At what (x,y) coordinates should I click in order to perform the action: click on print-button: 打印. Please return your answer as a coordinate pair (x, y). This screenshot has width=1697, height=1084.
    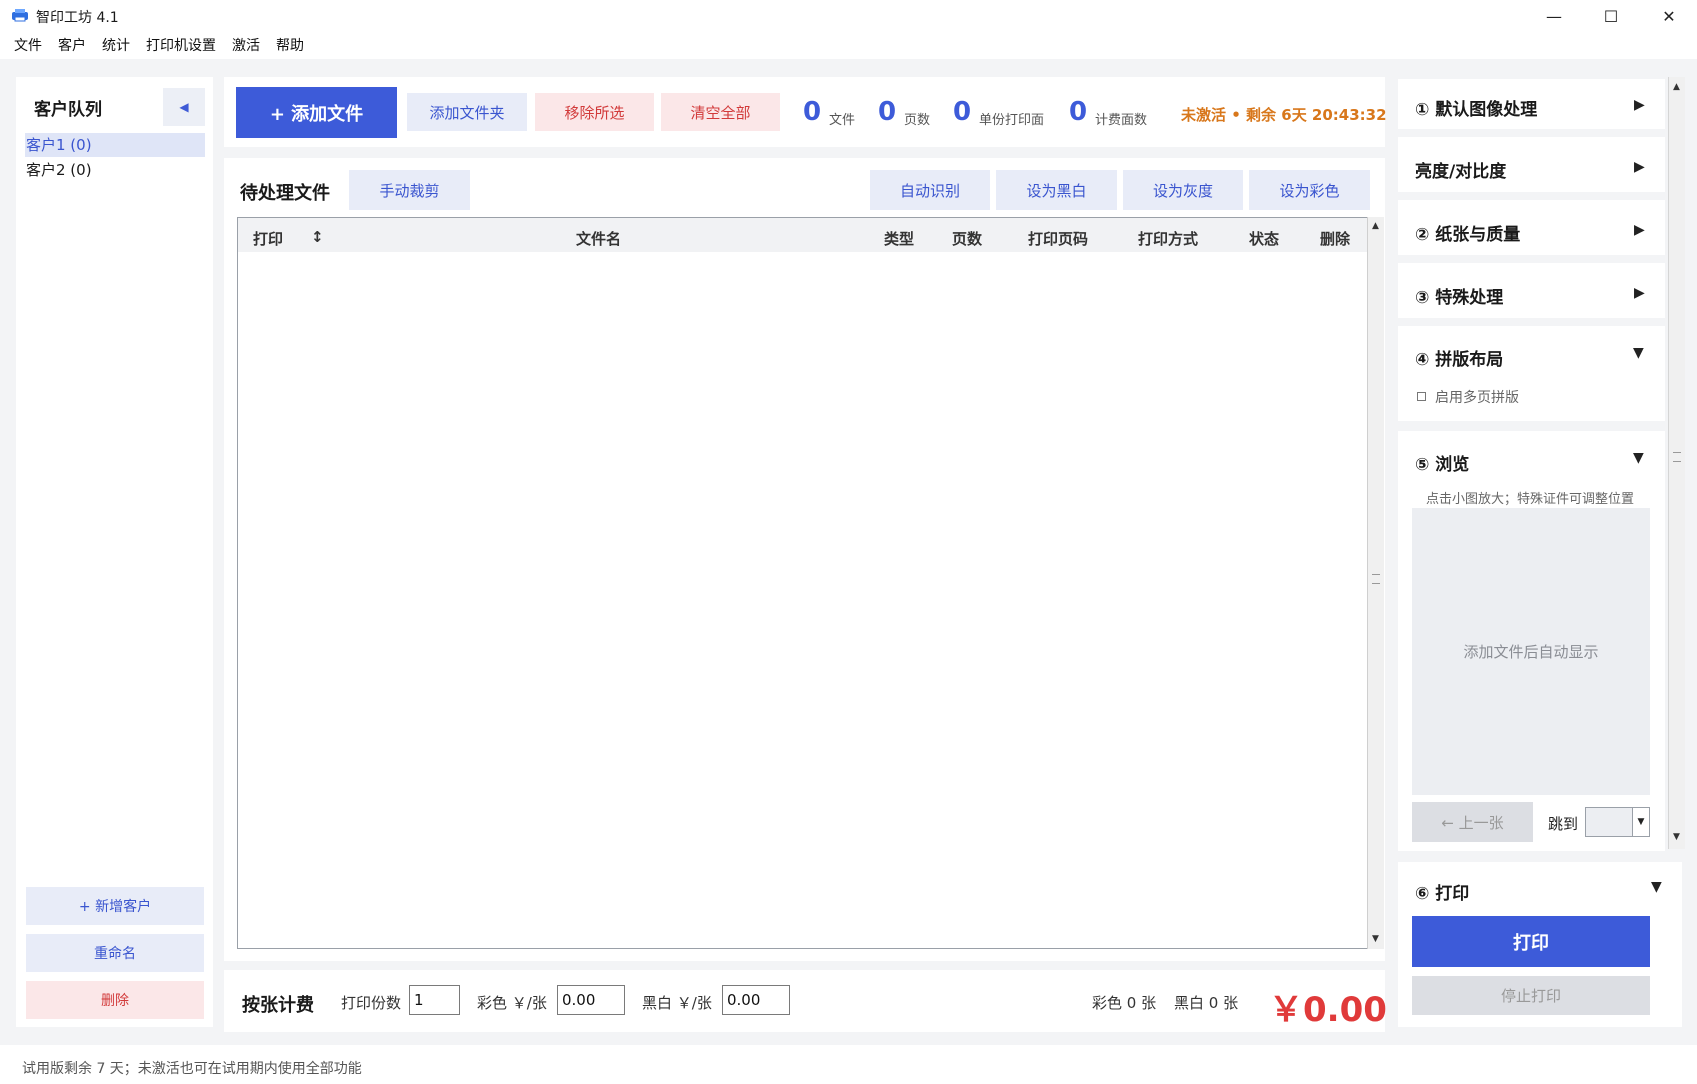
    Looking at the image, I should click on (1531, 941).